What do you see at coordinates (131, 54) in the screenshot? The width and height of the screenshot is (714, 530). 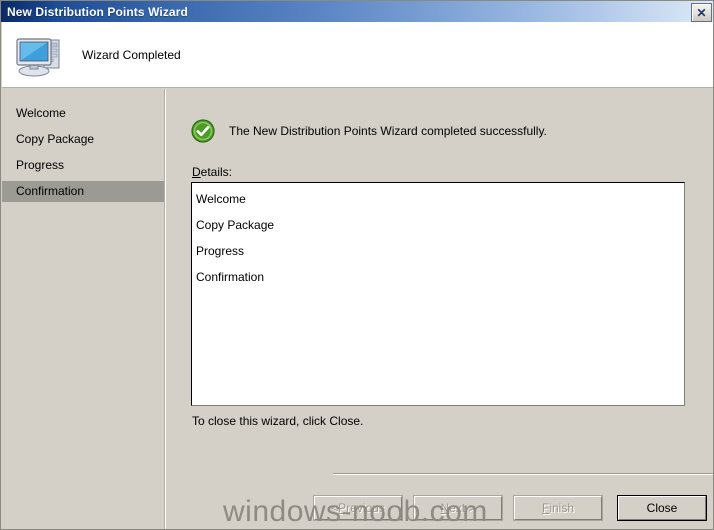 I see `header-title: Wizard Completed` at bounding box center [131, 54].